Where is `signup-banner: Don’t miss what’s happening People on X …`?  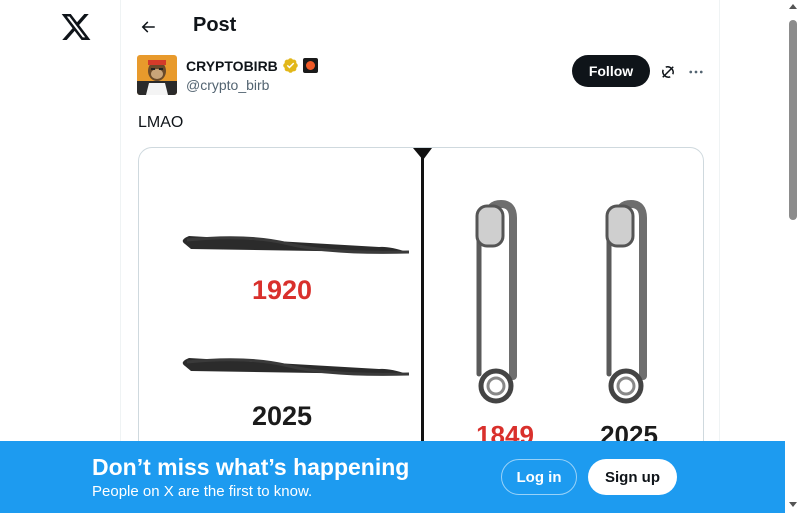 signup-banner: Don’t miss what’s happening People on X … is located at coordinates (392, 477).